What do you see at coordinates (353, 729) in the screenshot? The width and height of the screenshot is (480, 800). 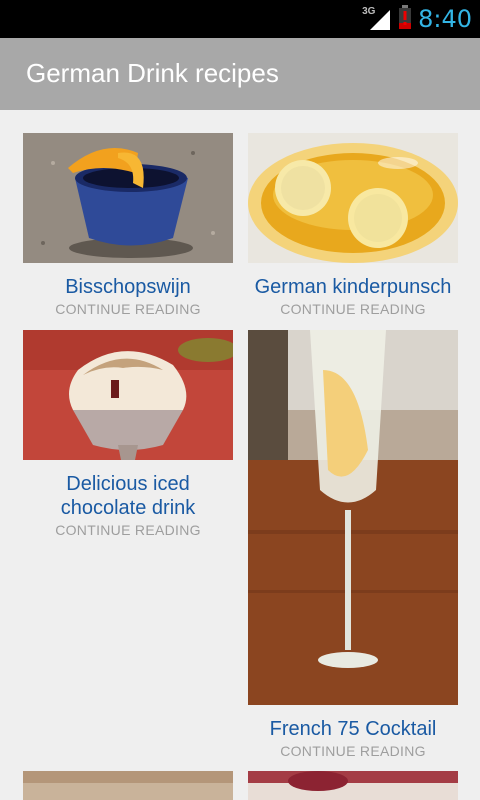 I see `recipe-title: French 75 Cocktail` at bounding box center [353, 729].